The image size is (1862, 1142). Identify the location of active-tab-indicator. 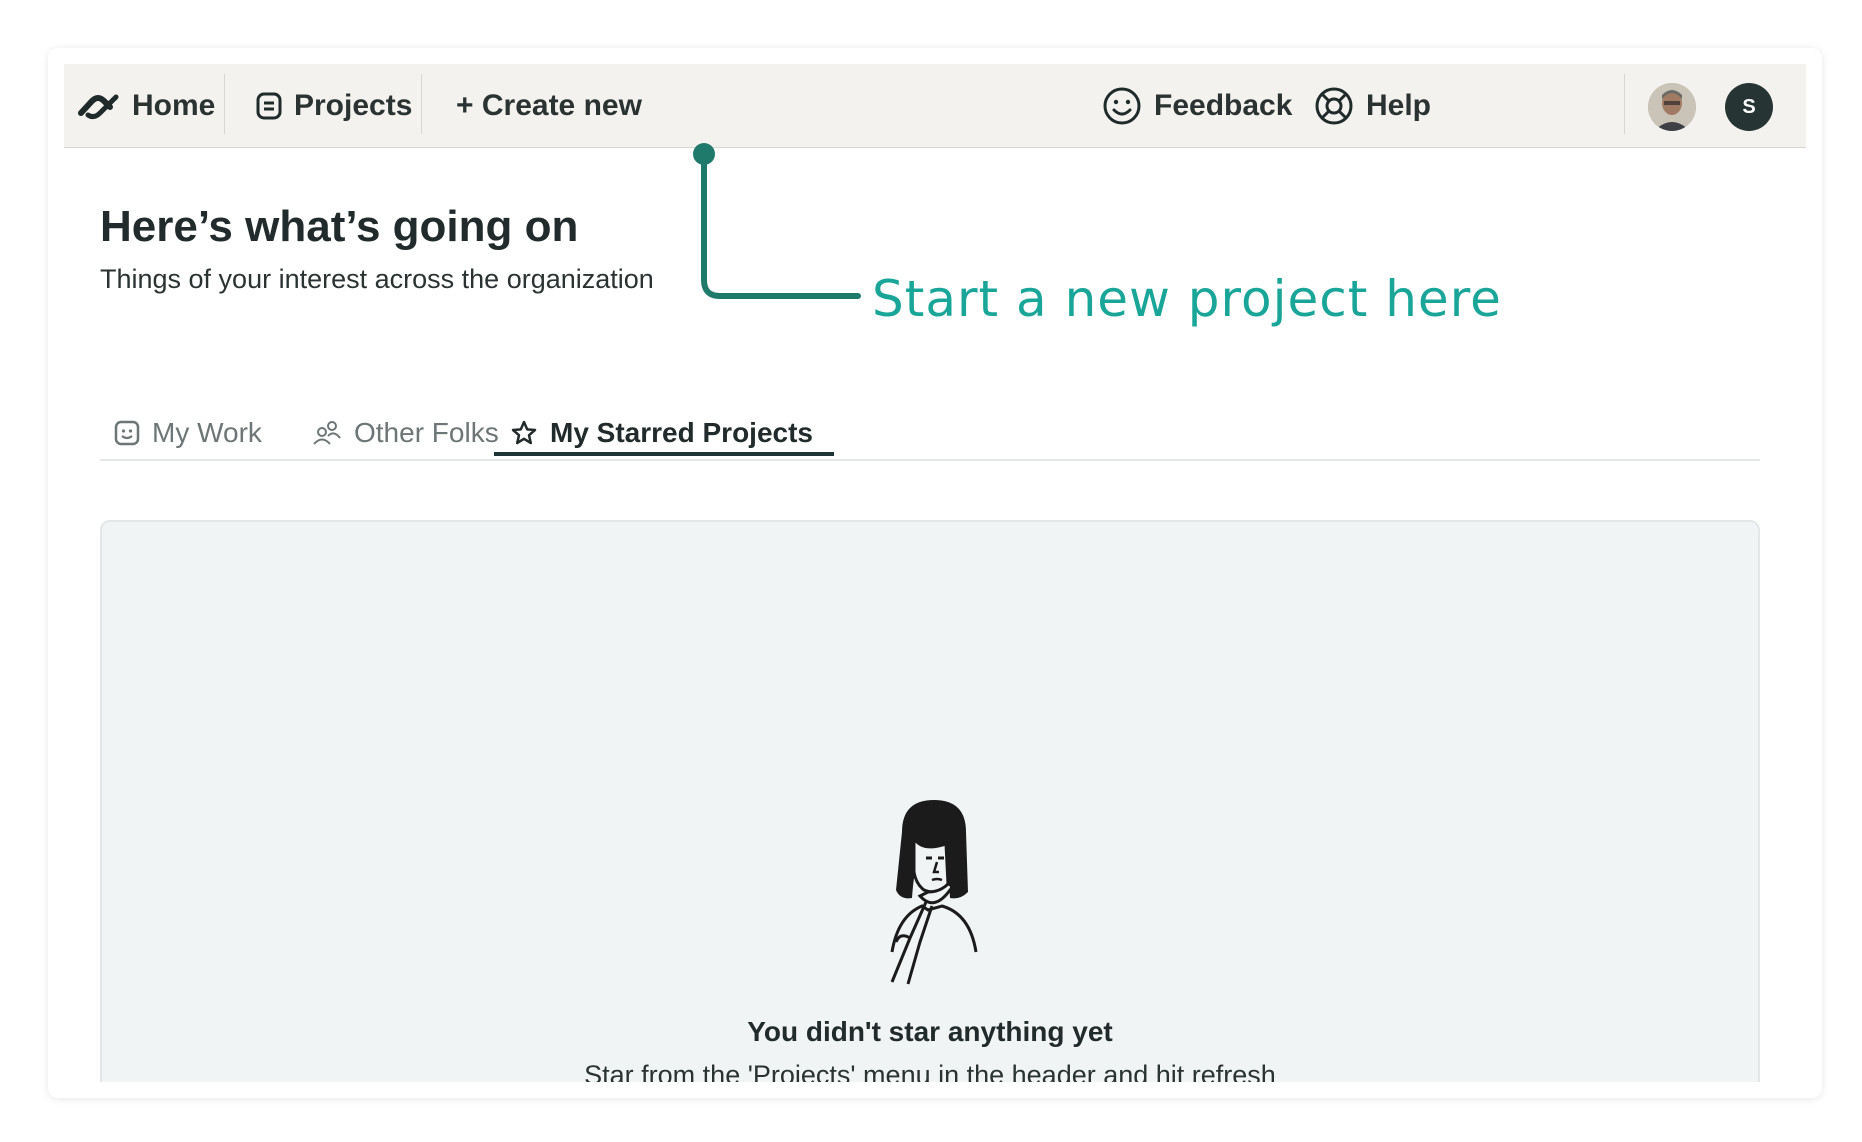
(664, 454).